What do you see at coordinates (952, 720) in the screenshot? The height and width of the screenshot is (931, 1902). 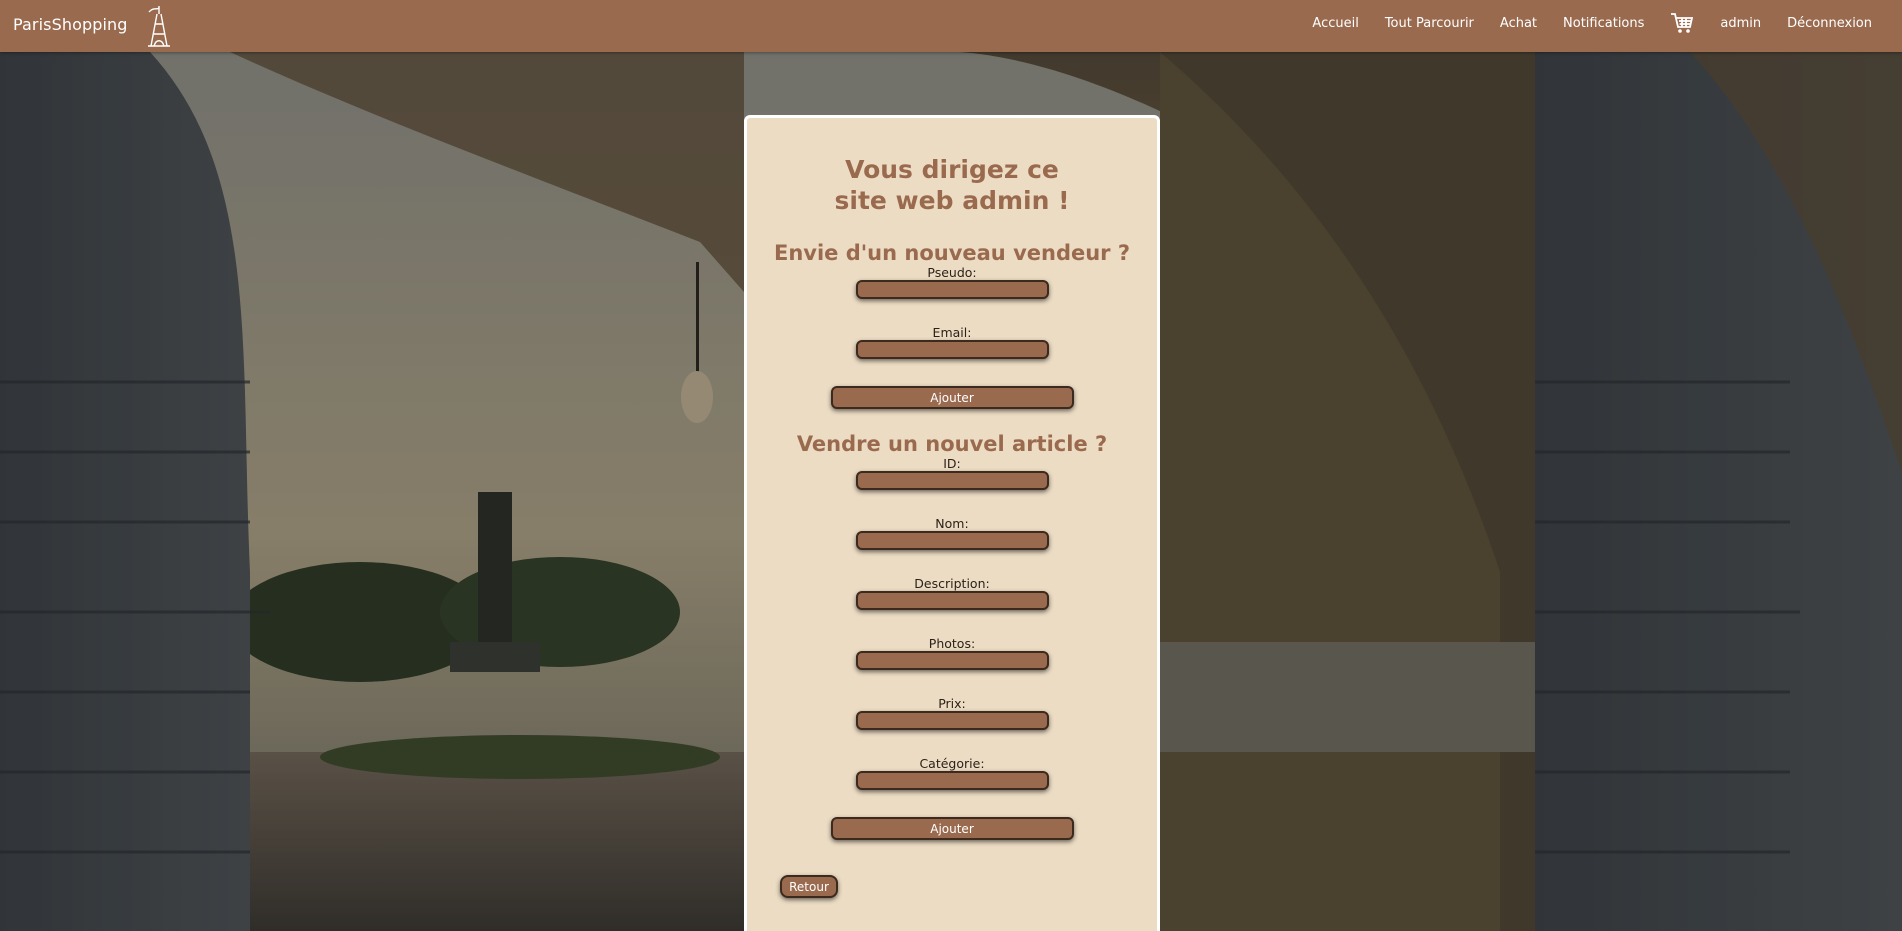 I see `prix-input` at bounding box center [952, 720].